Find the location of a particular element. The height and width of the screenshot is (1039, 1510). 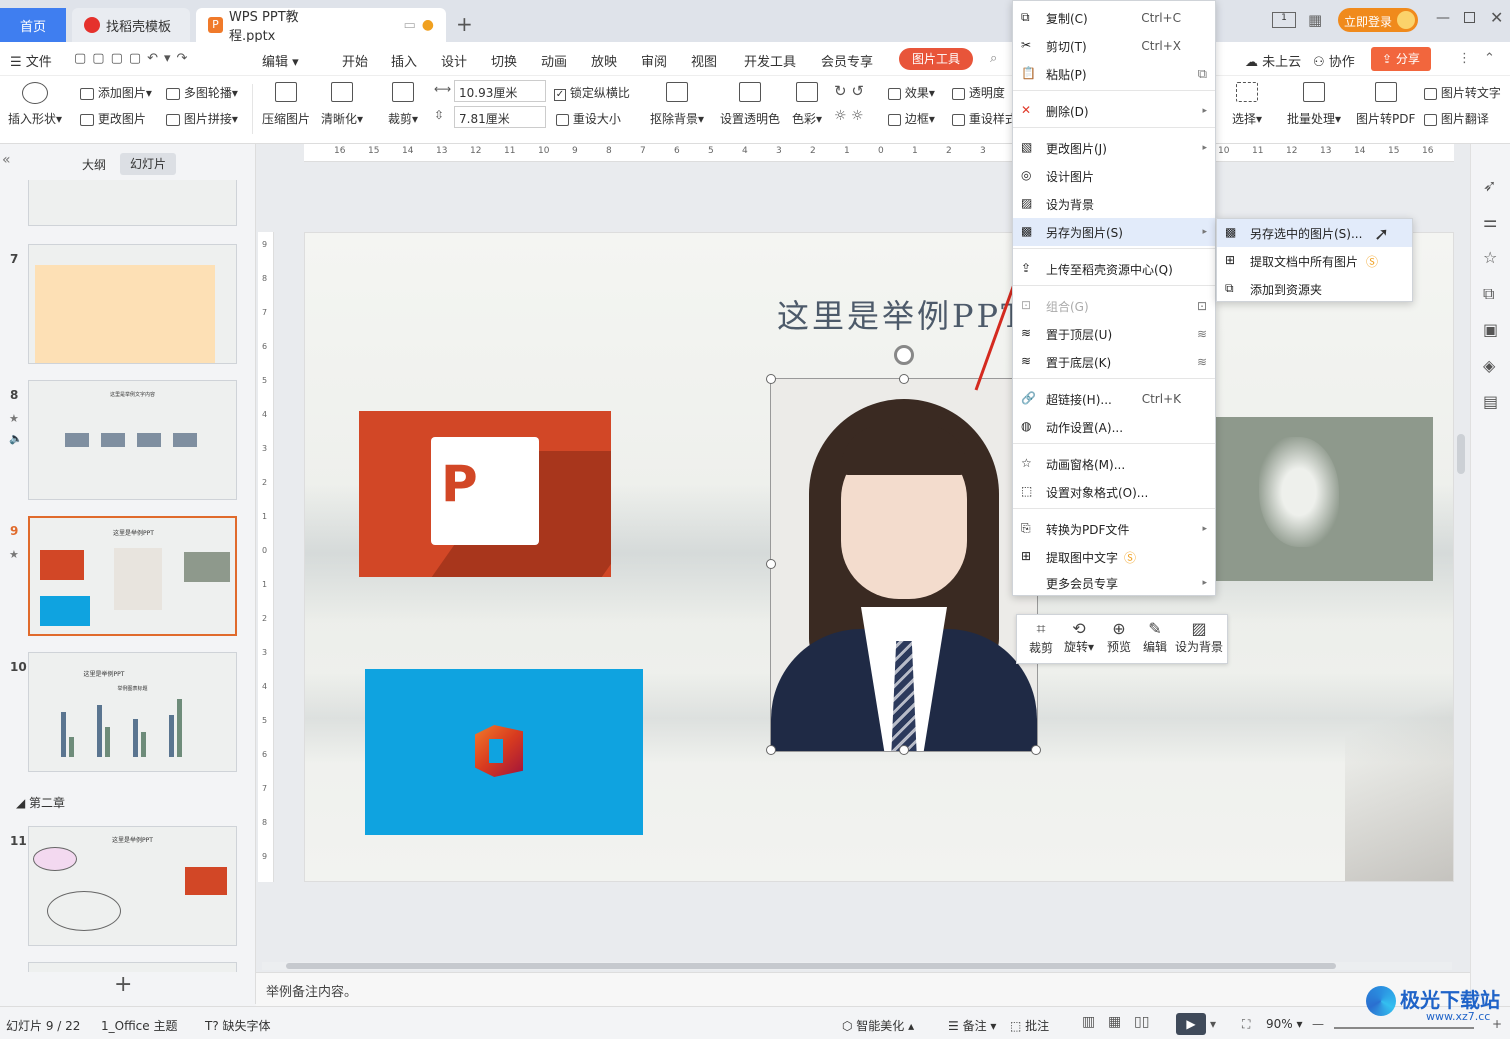

slide-thumbnail-8: 这里是举例文字内容 is located at coordinates (132, 440).